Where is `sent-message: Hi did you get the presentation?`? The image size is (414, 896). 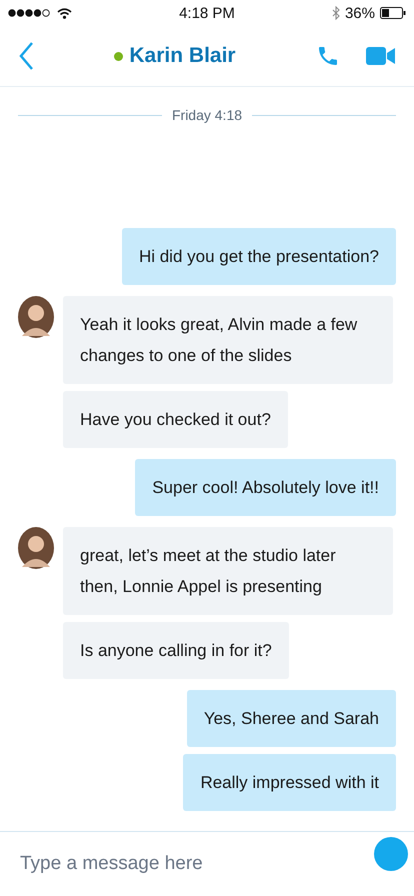
sent-message: Hi did you get the presentation? is located at coordinates (259, 256).